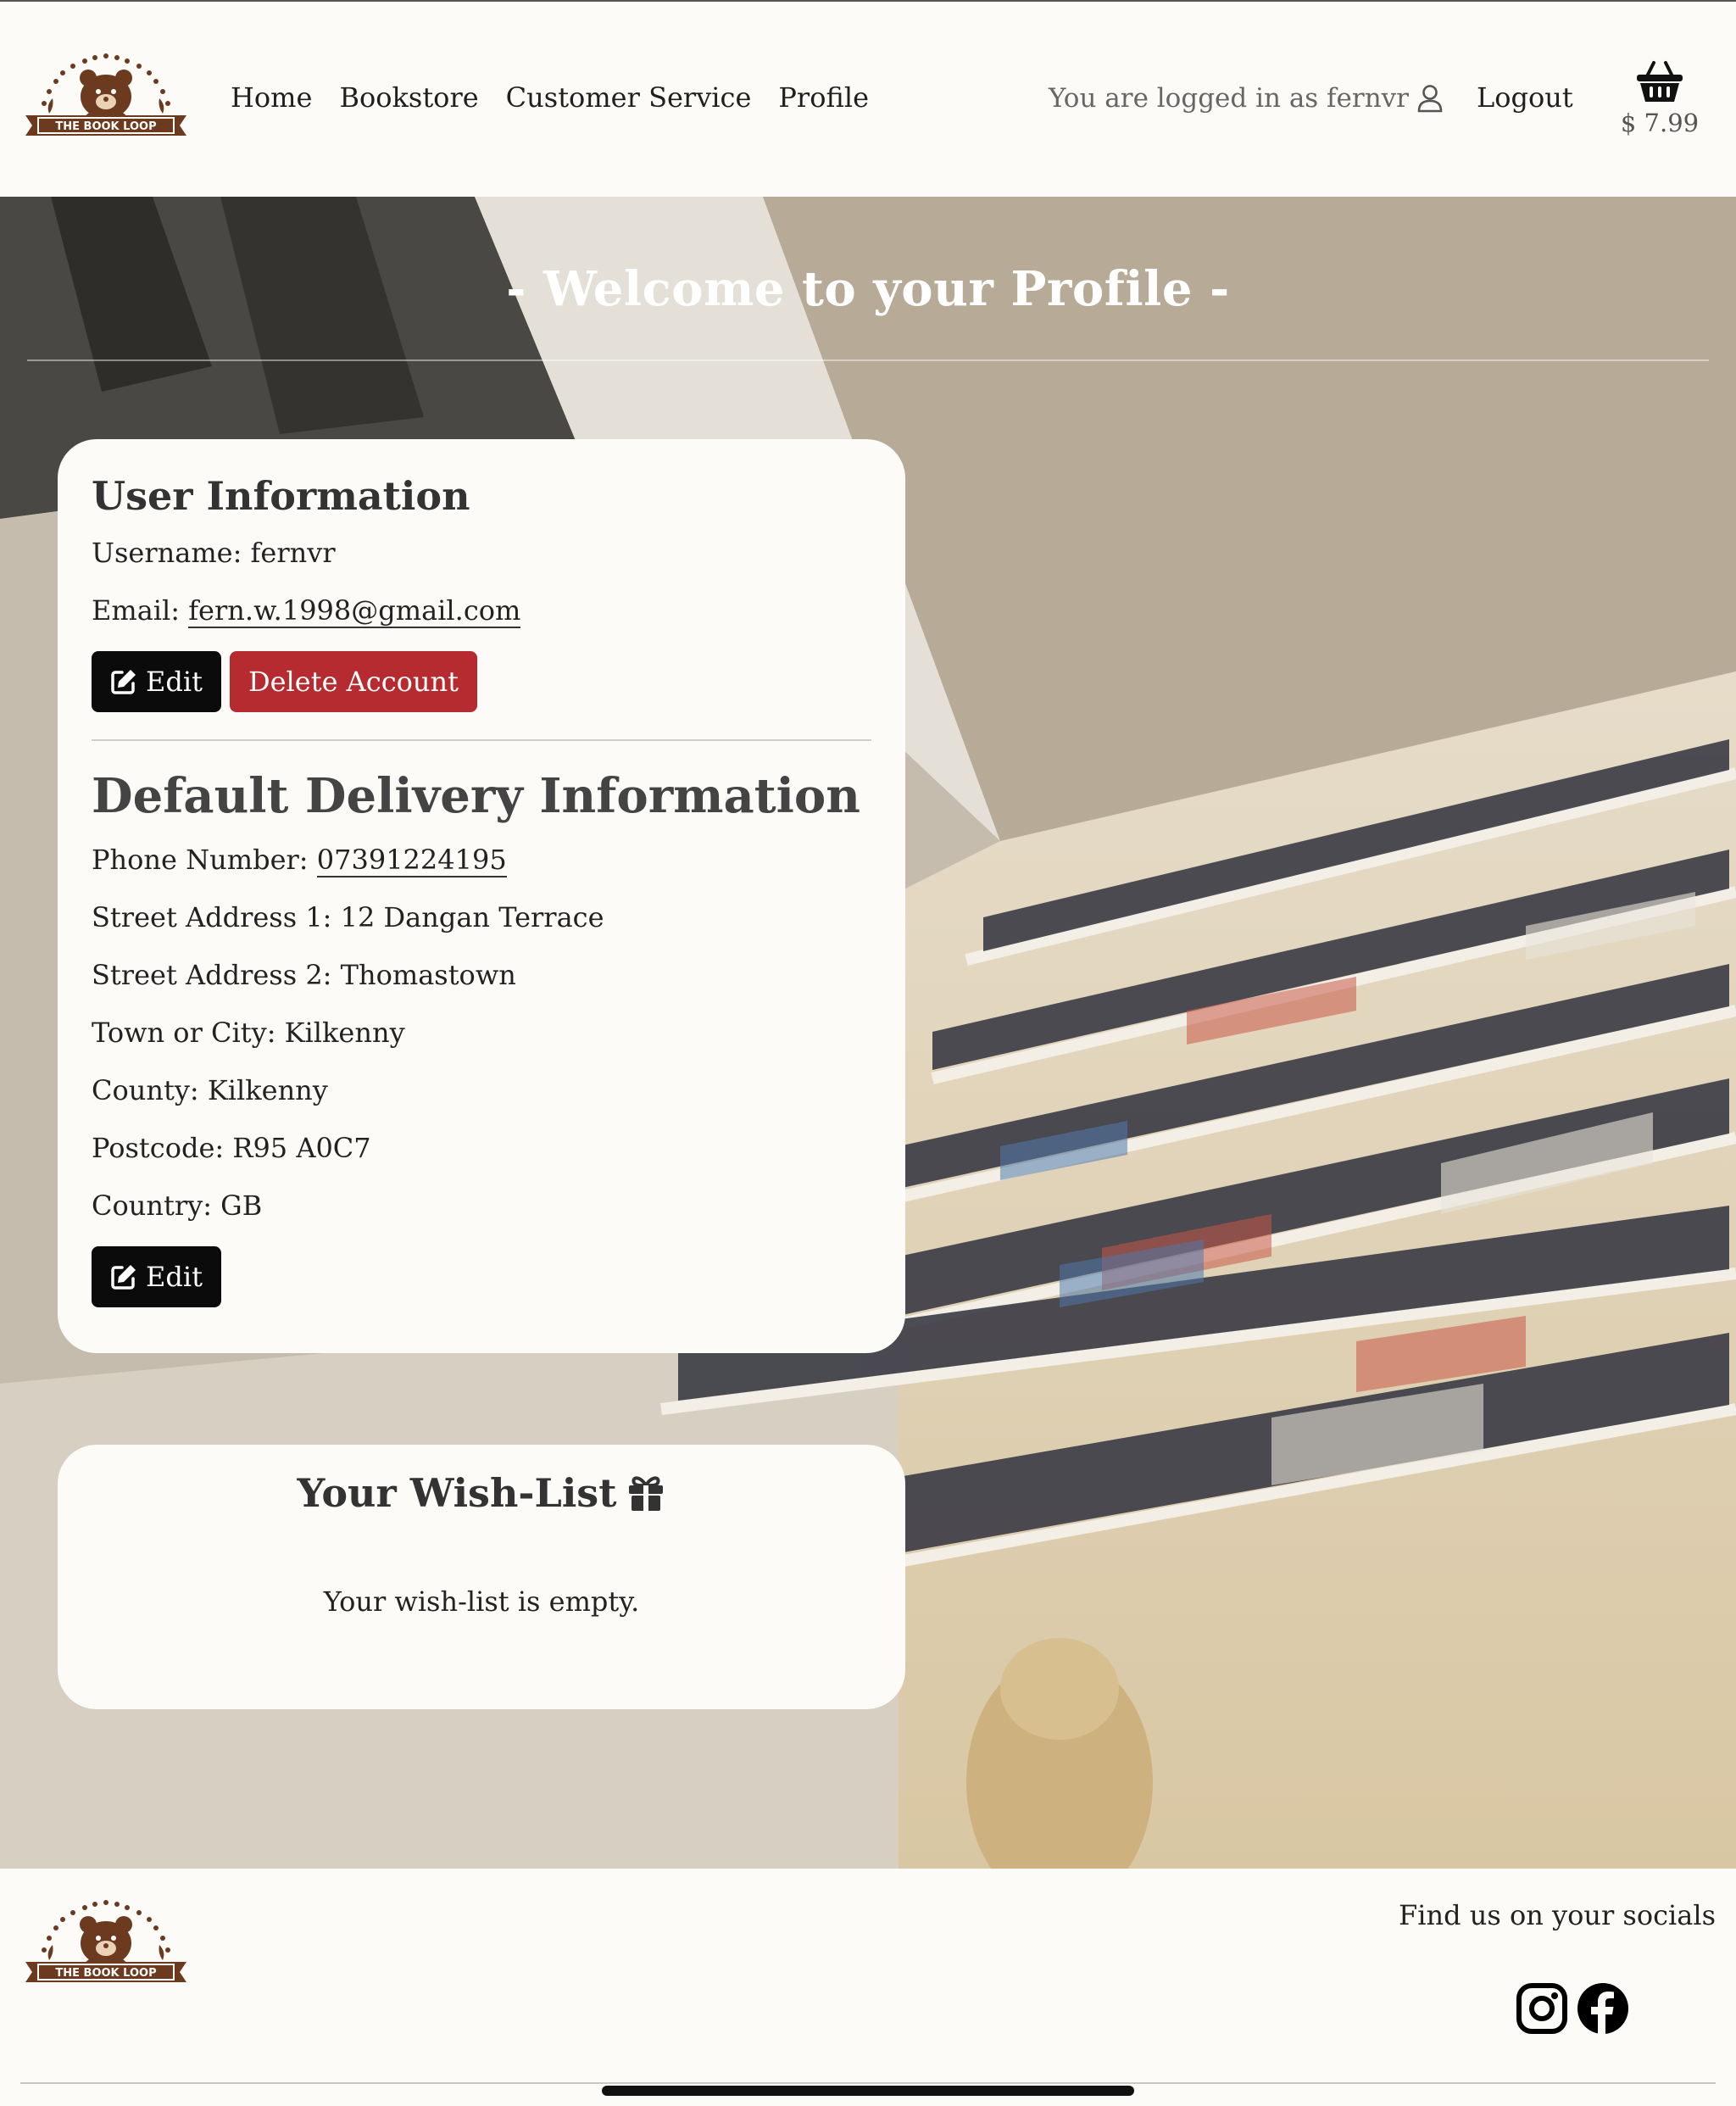 This screenshot has width=1736, height=2106. Describe the element at coordinates (174, 682) in the screenshot. I see `edit-user-label: Edit` at that location.